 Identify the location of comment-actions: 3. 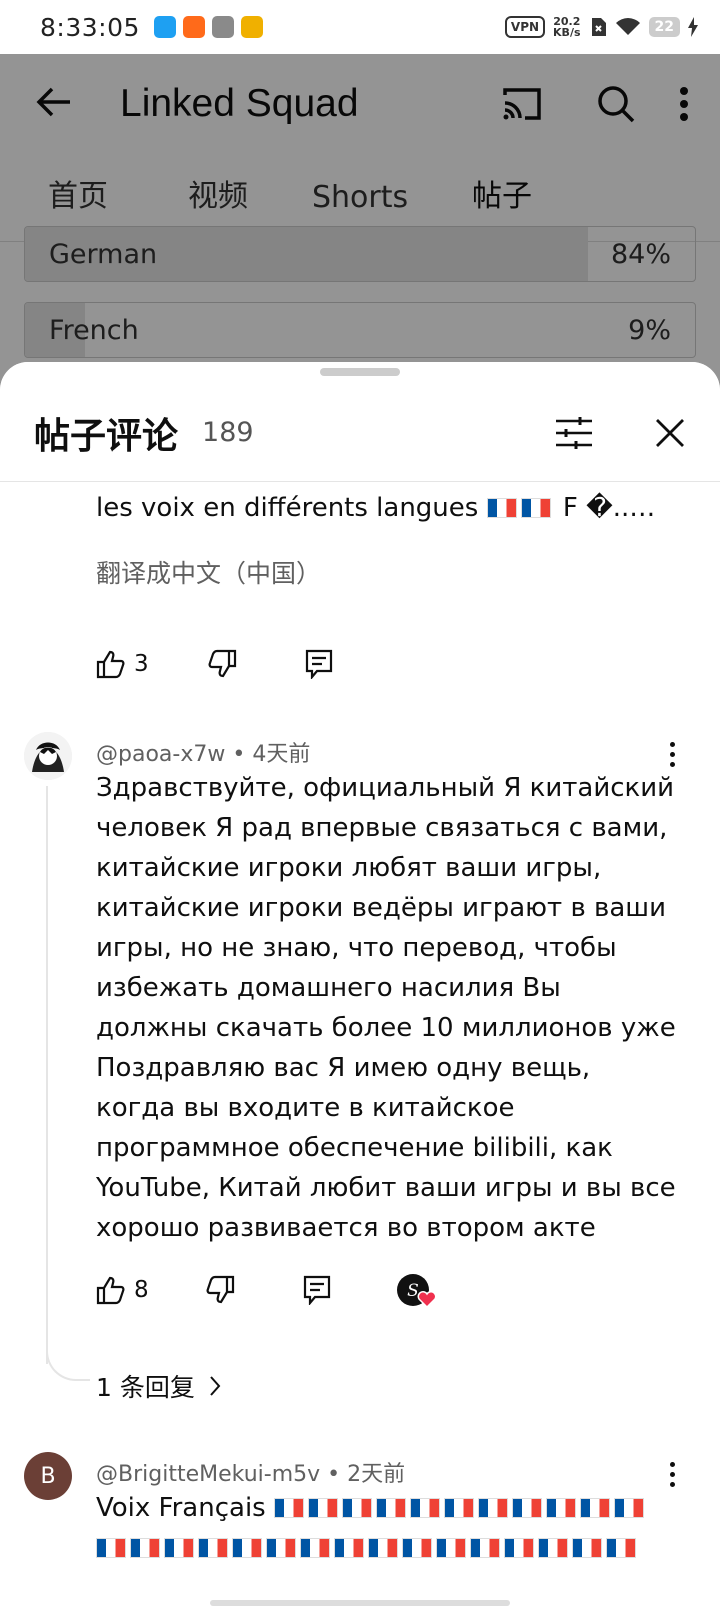
(214, 664).